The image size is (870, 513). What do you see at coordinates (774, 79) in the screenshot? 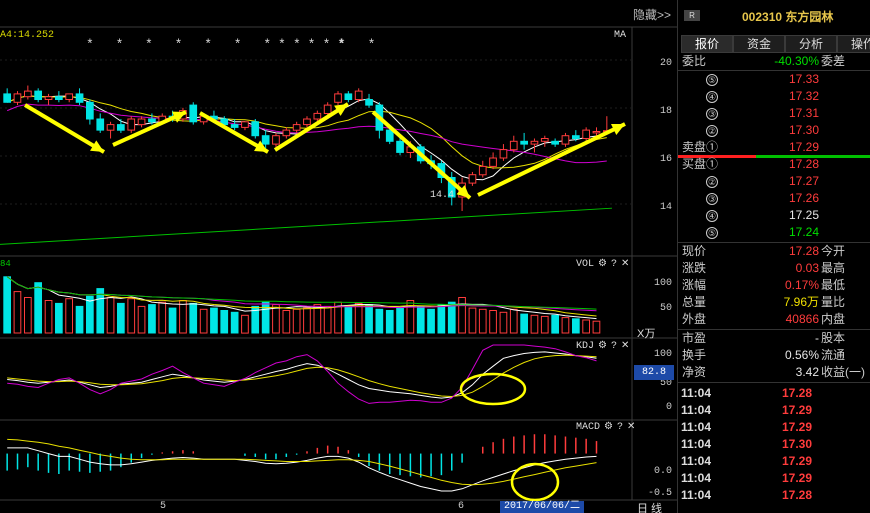
I see `sell-row: ⑤ 17.33` at bounding box center [774, 79].